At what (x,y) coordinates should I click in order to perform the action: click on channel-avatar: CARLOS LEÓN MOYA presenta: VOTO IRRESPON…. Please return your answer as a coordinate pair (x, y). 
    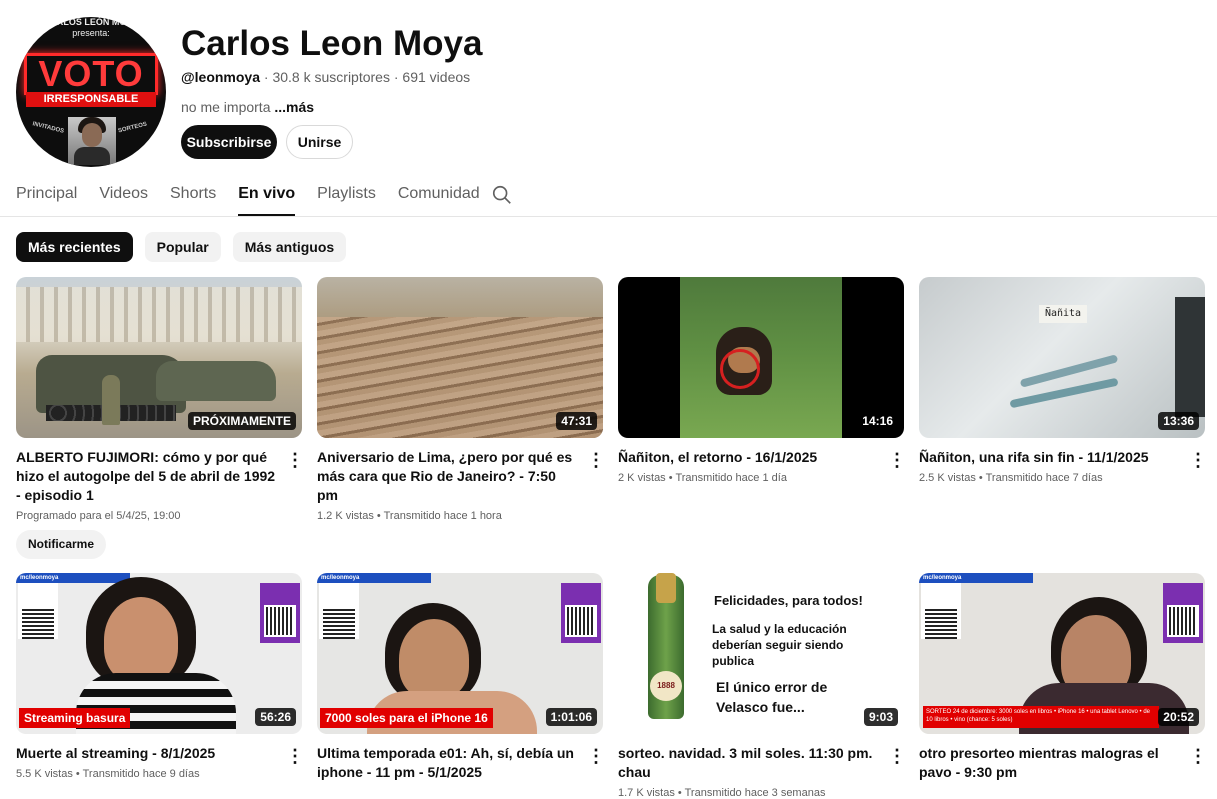
    Looking at the image, I should click on (91, 92).